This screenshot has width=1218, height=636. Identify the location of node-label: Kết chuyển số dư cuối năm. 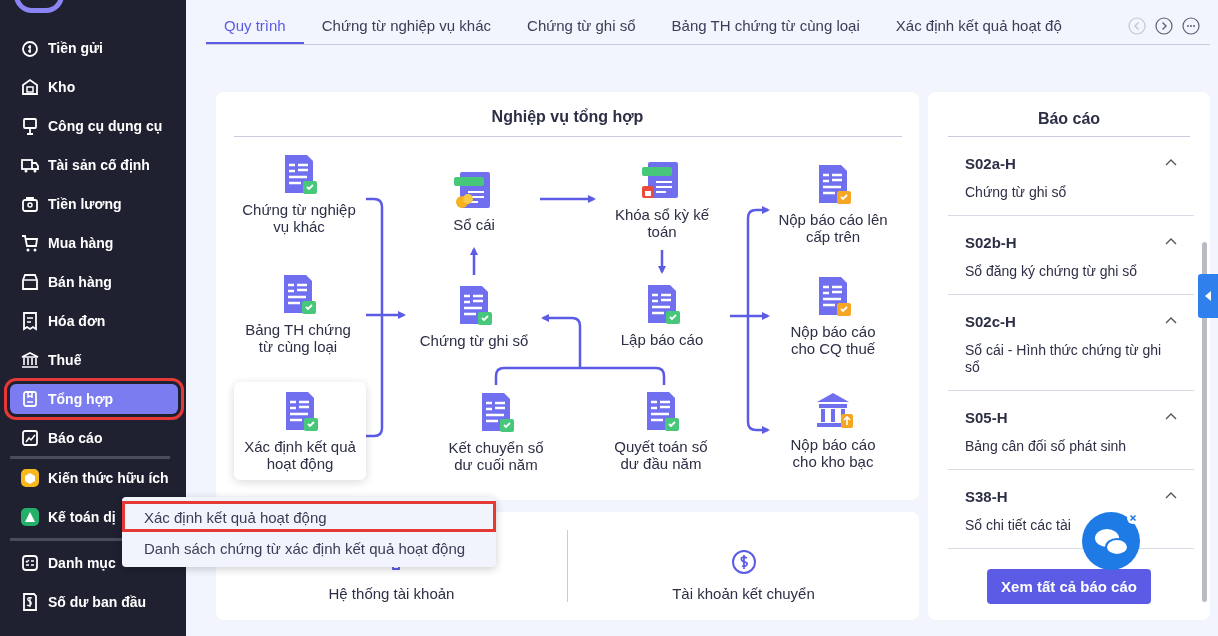
(496, 456).